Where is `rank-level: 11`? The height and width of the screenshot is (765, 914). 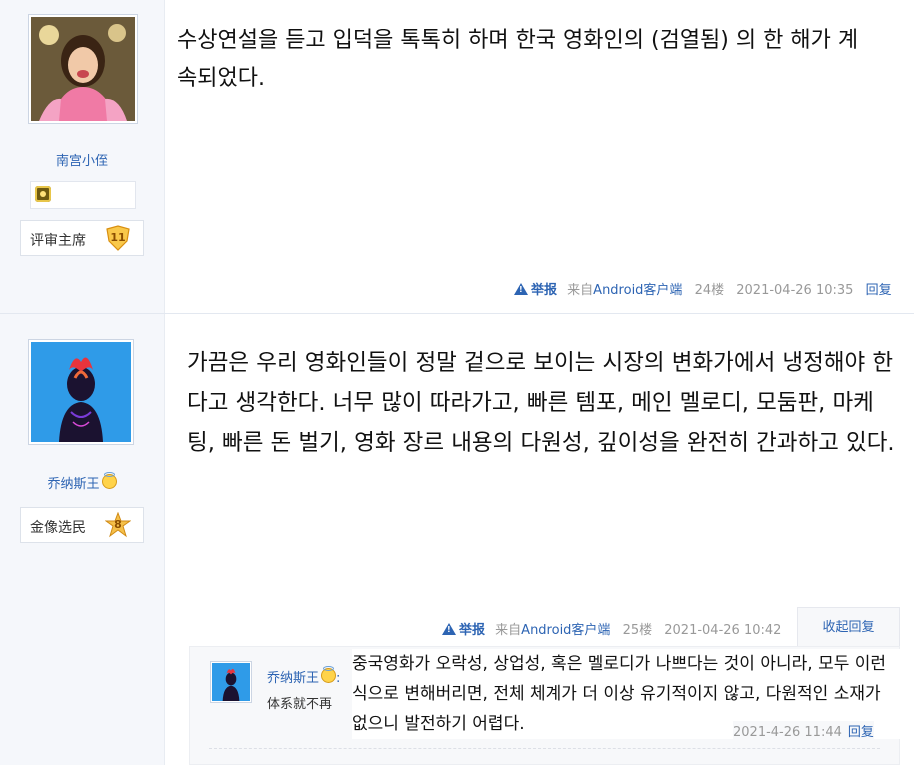 rank-level: 11 is located at coordinates (118, 237).